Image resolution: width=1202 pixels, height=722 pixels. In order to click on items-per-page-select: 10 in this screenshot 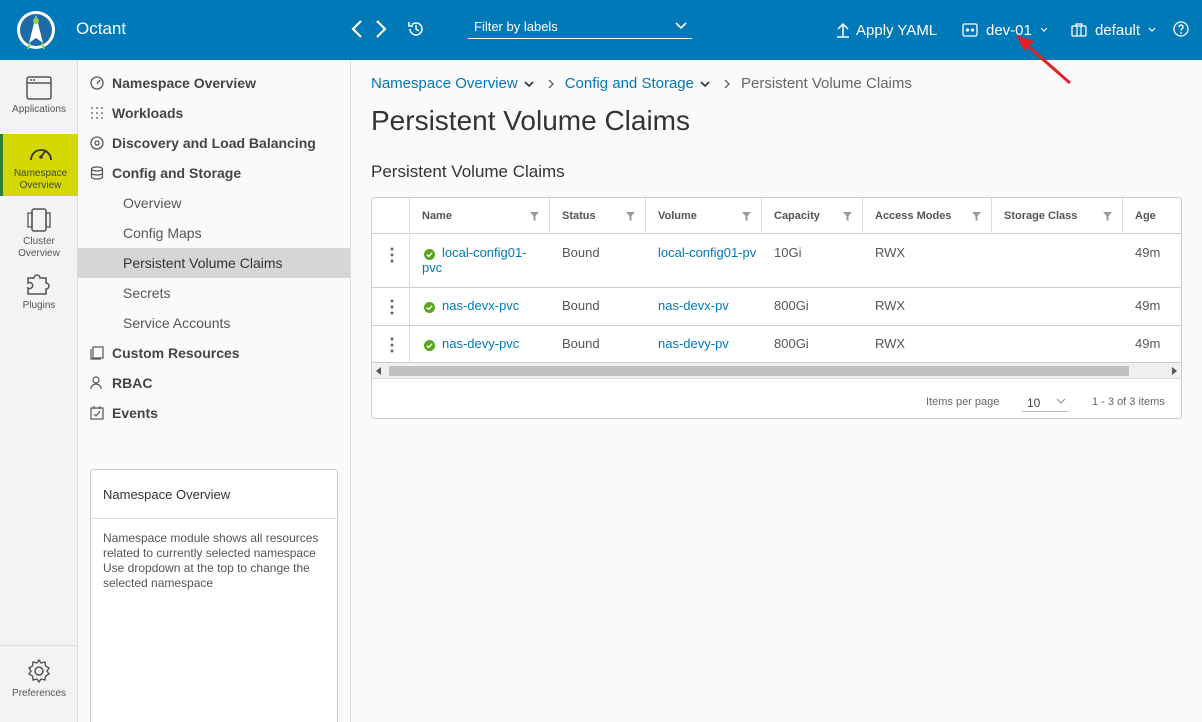, I will do `click(1045, 402)`.